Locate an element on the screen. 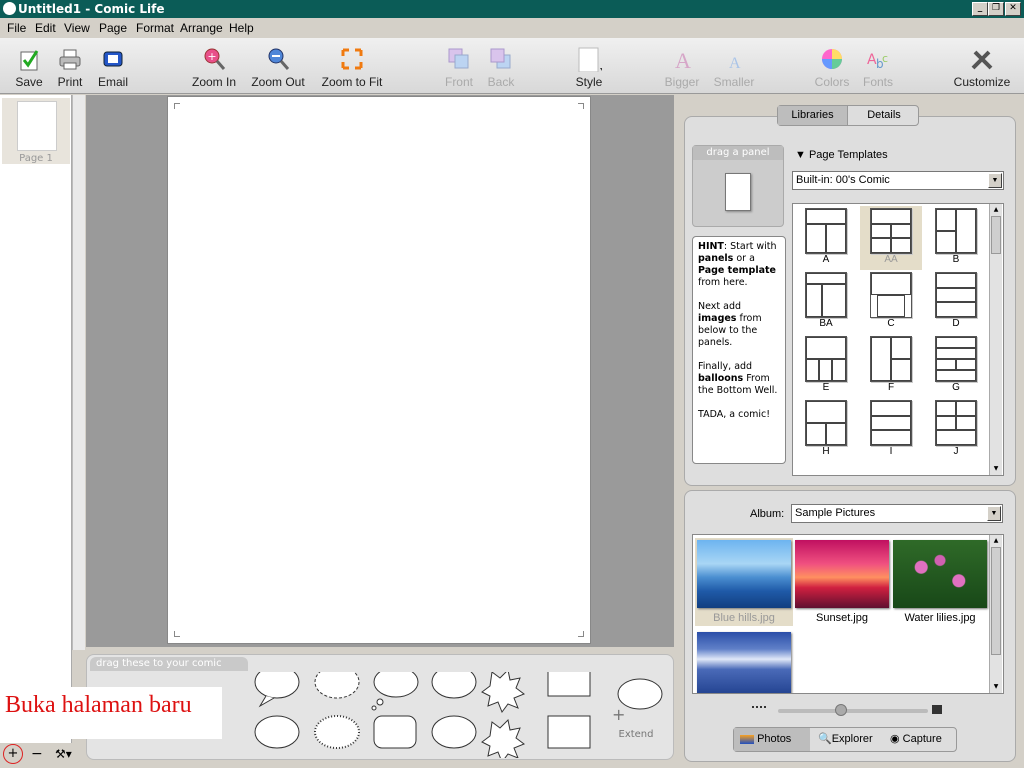 The height and width of the screenshot is (768, 1024). template-item: H is located at coordinates (826, 430).